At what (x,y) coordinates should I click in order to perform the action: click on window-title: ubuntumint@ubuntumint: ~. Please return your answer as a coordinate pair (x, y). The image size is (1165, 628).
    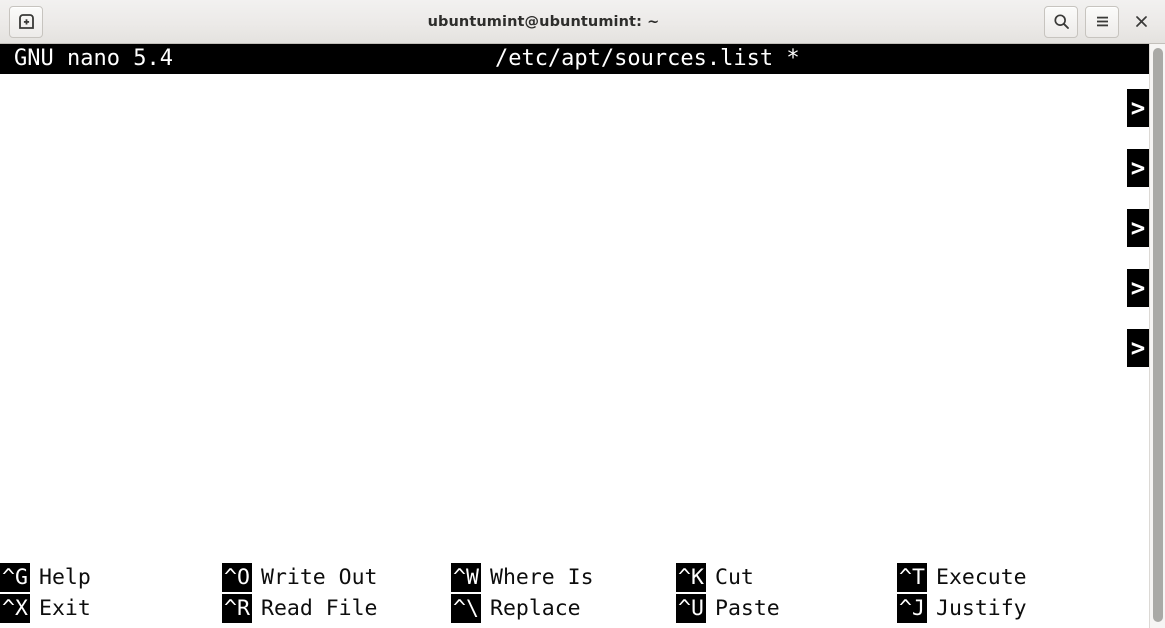
    Looking at the image, I should click on (543, 21).